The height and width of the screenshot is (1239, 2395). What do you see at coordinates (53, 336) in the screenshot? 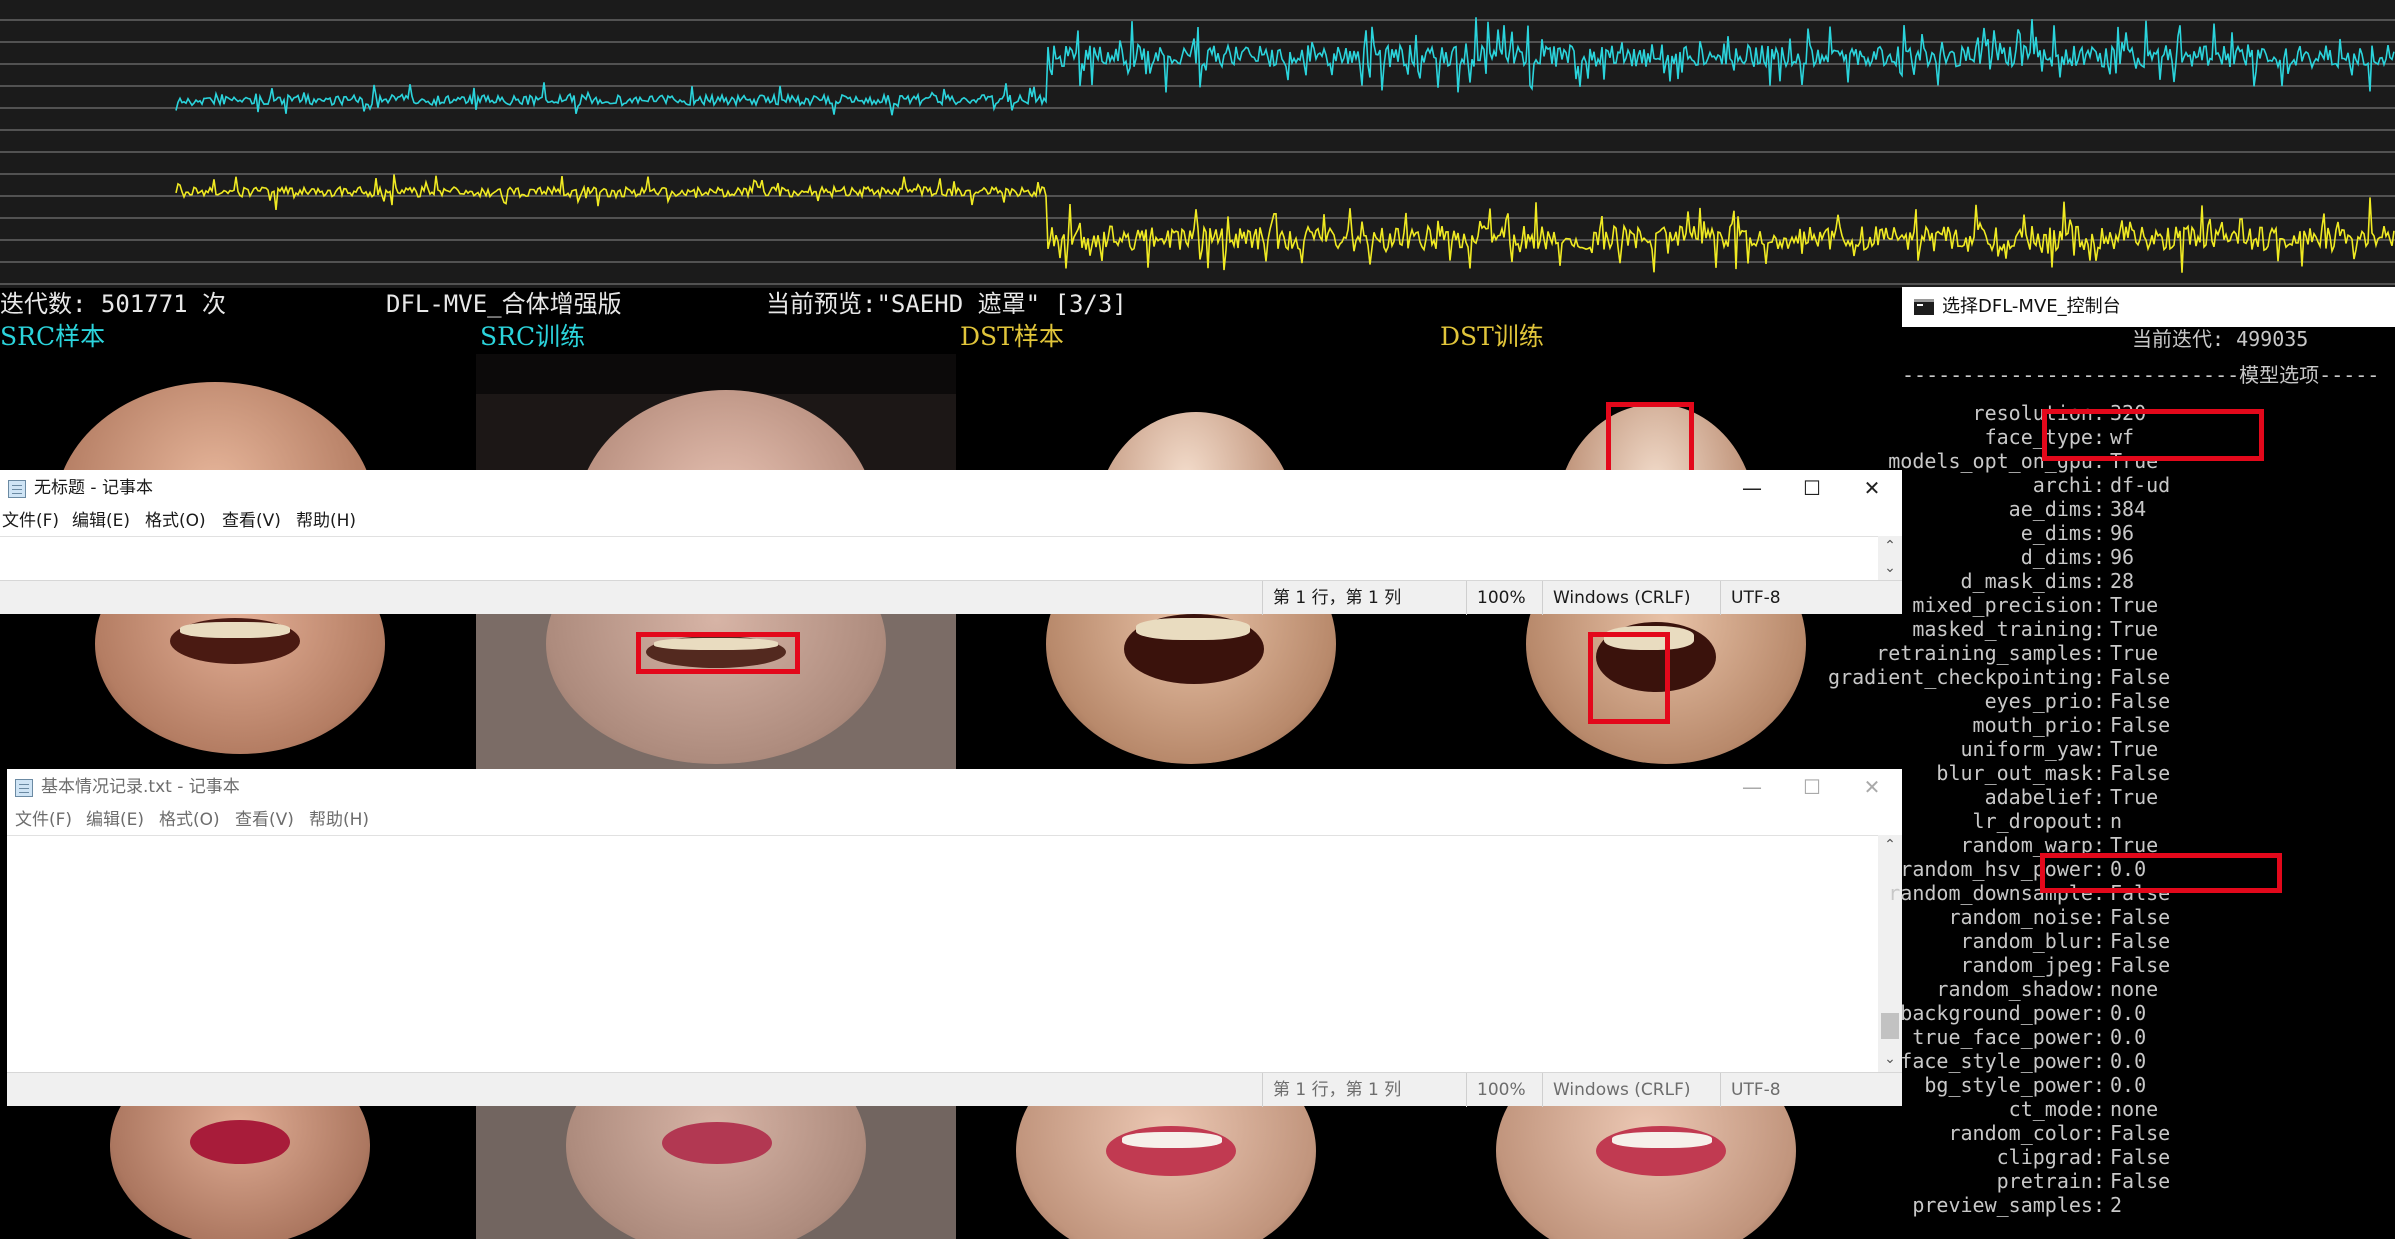
I see `column-header-src-sample: SRC样本` at bounding box center [53, 336].